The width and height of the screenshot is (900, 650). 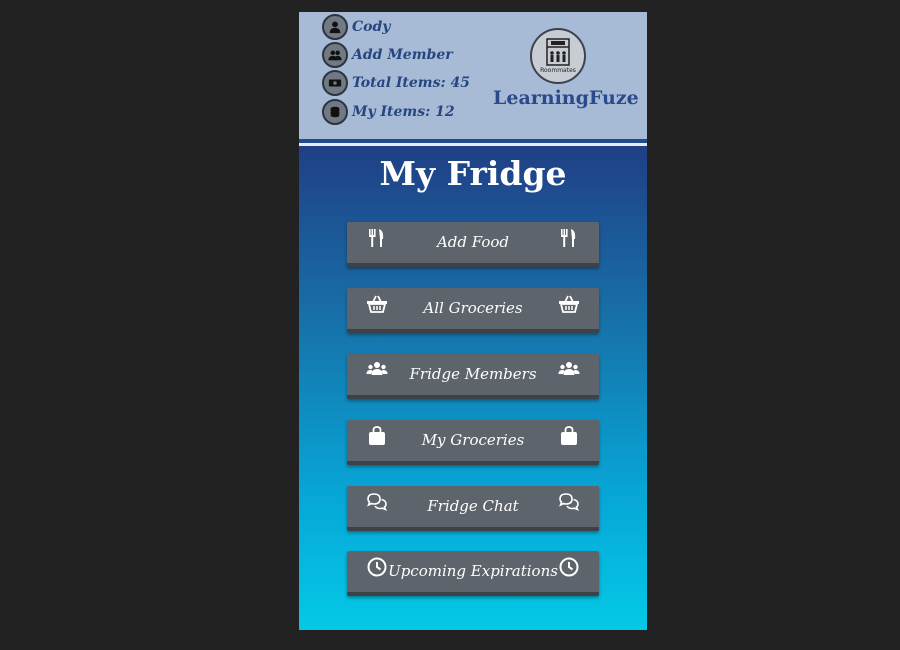 I want to click on user-group-icon, so click(x=335, y=55).